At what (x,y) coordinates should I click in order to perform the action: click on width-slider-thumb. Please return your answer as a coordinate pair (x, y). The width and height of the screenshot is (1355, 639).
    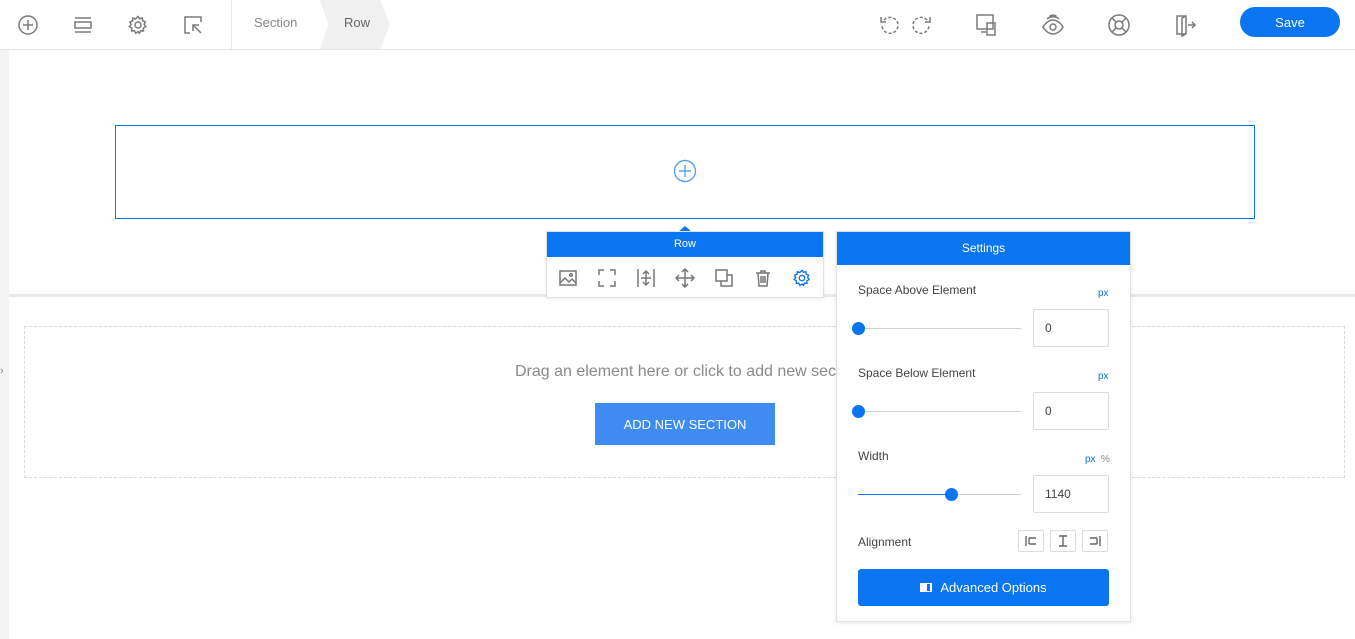
    Looking at the image, I should click on (951, 494).